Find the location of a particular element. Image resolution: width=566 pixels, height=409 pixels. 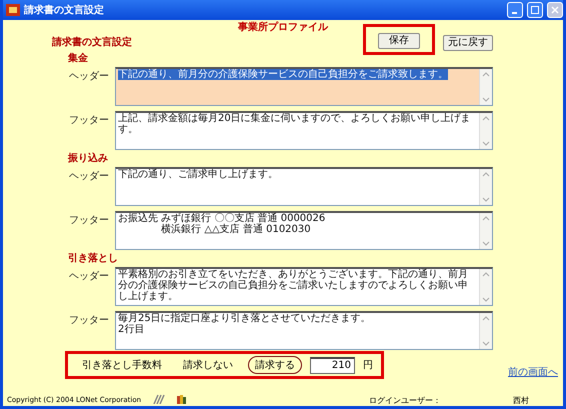

close-button is located at coordinates (555, 10).